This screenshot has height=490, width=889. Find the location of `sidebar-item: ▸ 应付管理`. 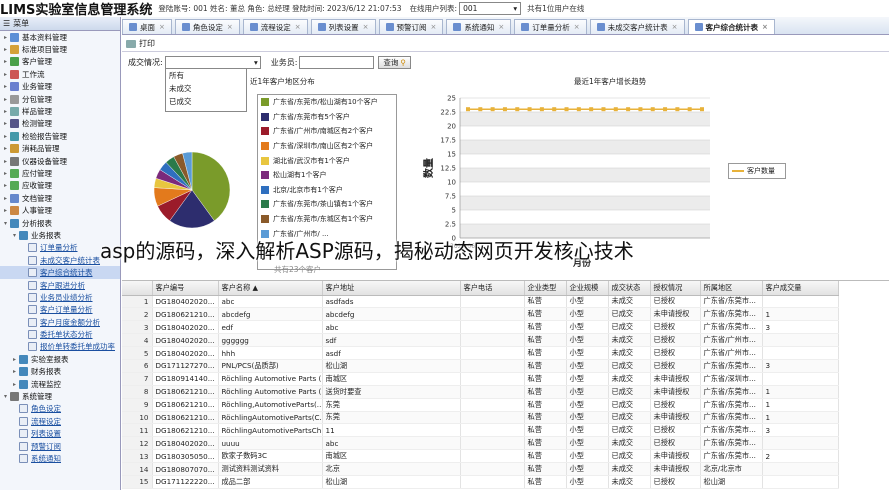

sidebar-item: ▸ 应付管理 is located at coordinates (60, 173).